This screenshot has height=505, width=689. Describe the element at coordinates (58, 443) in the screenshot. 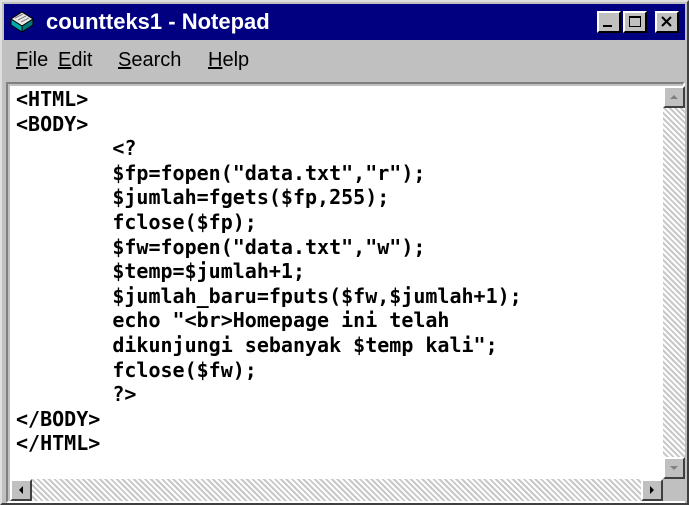

I see `code-line: </HTML>` at that location.